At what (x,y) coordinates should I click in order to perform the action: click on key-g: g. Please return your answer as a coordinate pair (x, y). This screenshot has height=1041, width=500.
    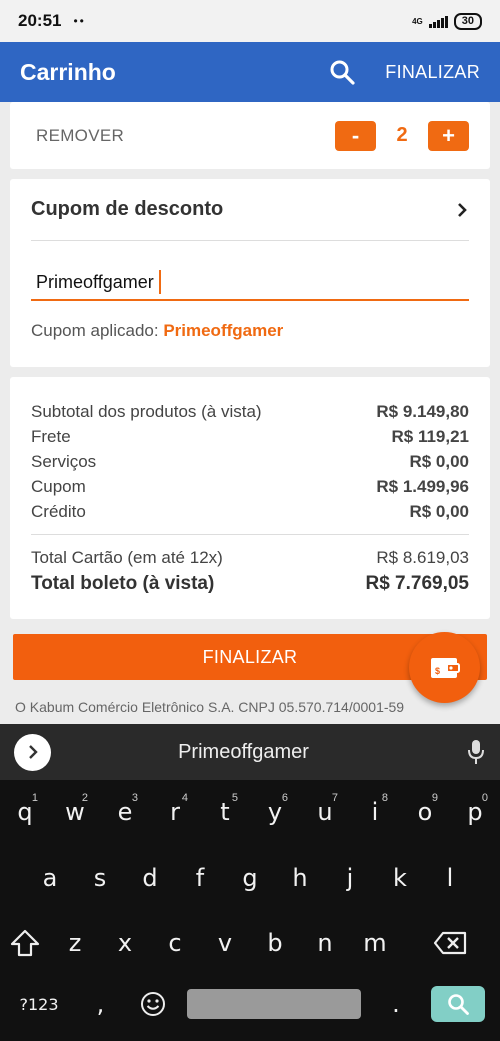
    Looking at the image, I should click on (250, 878).